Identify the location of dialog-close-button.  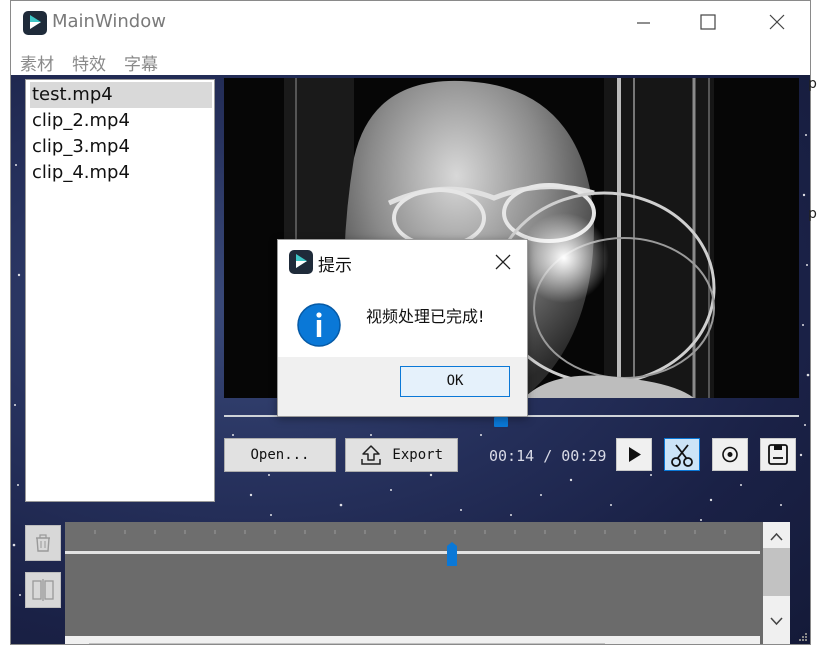
(503, 262).